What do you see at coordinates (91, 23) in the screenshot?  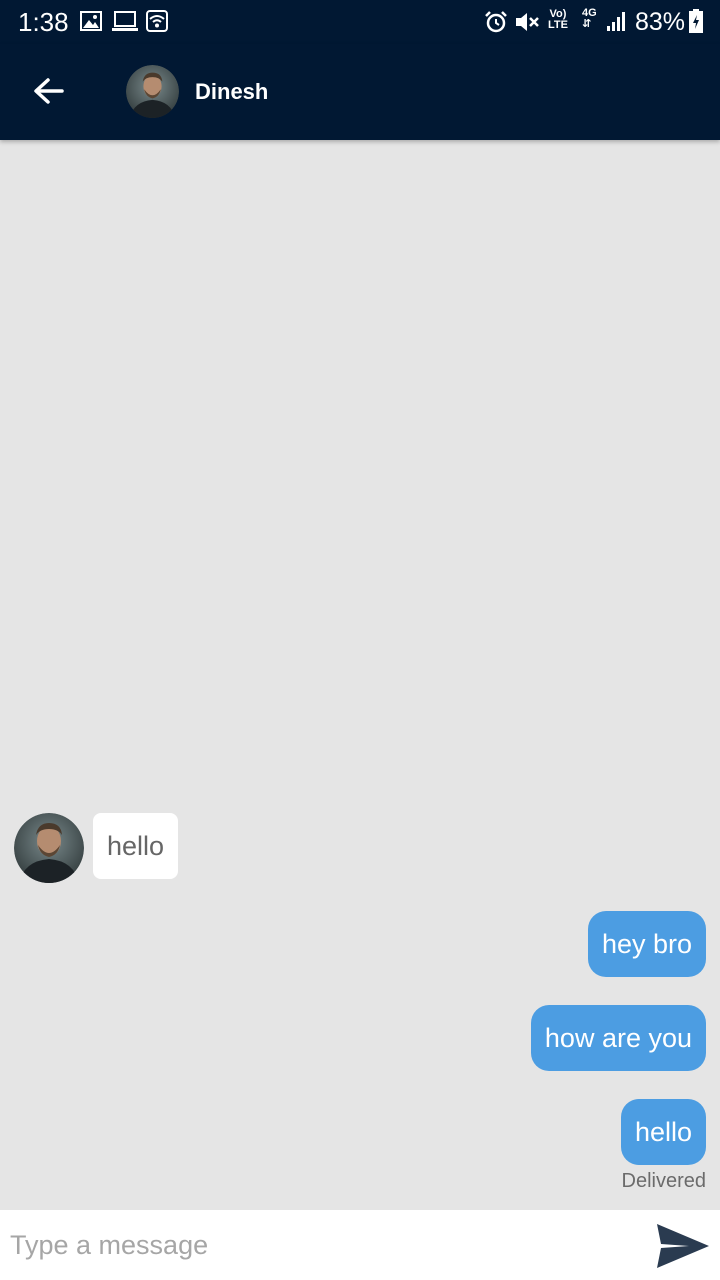 I see `image-icon` at bounding box center [91, 23].